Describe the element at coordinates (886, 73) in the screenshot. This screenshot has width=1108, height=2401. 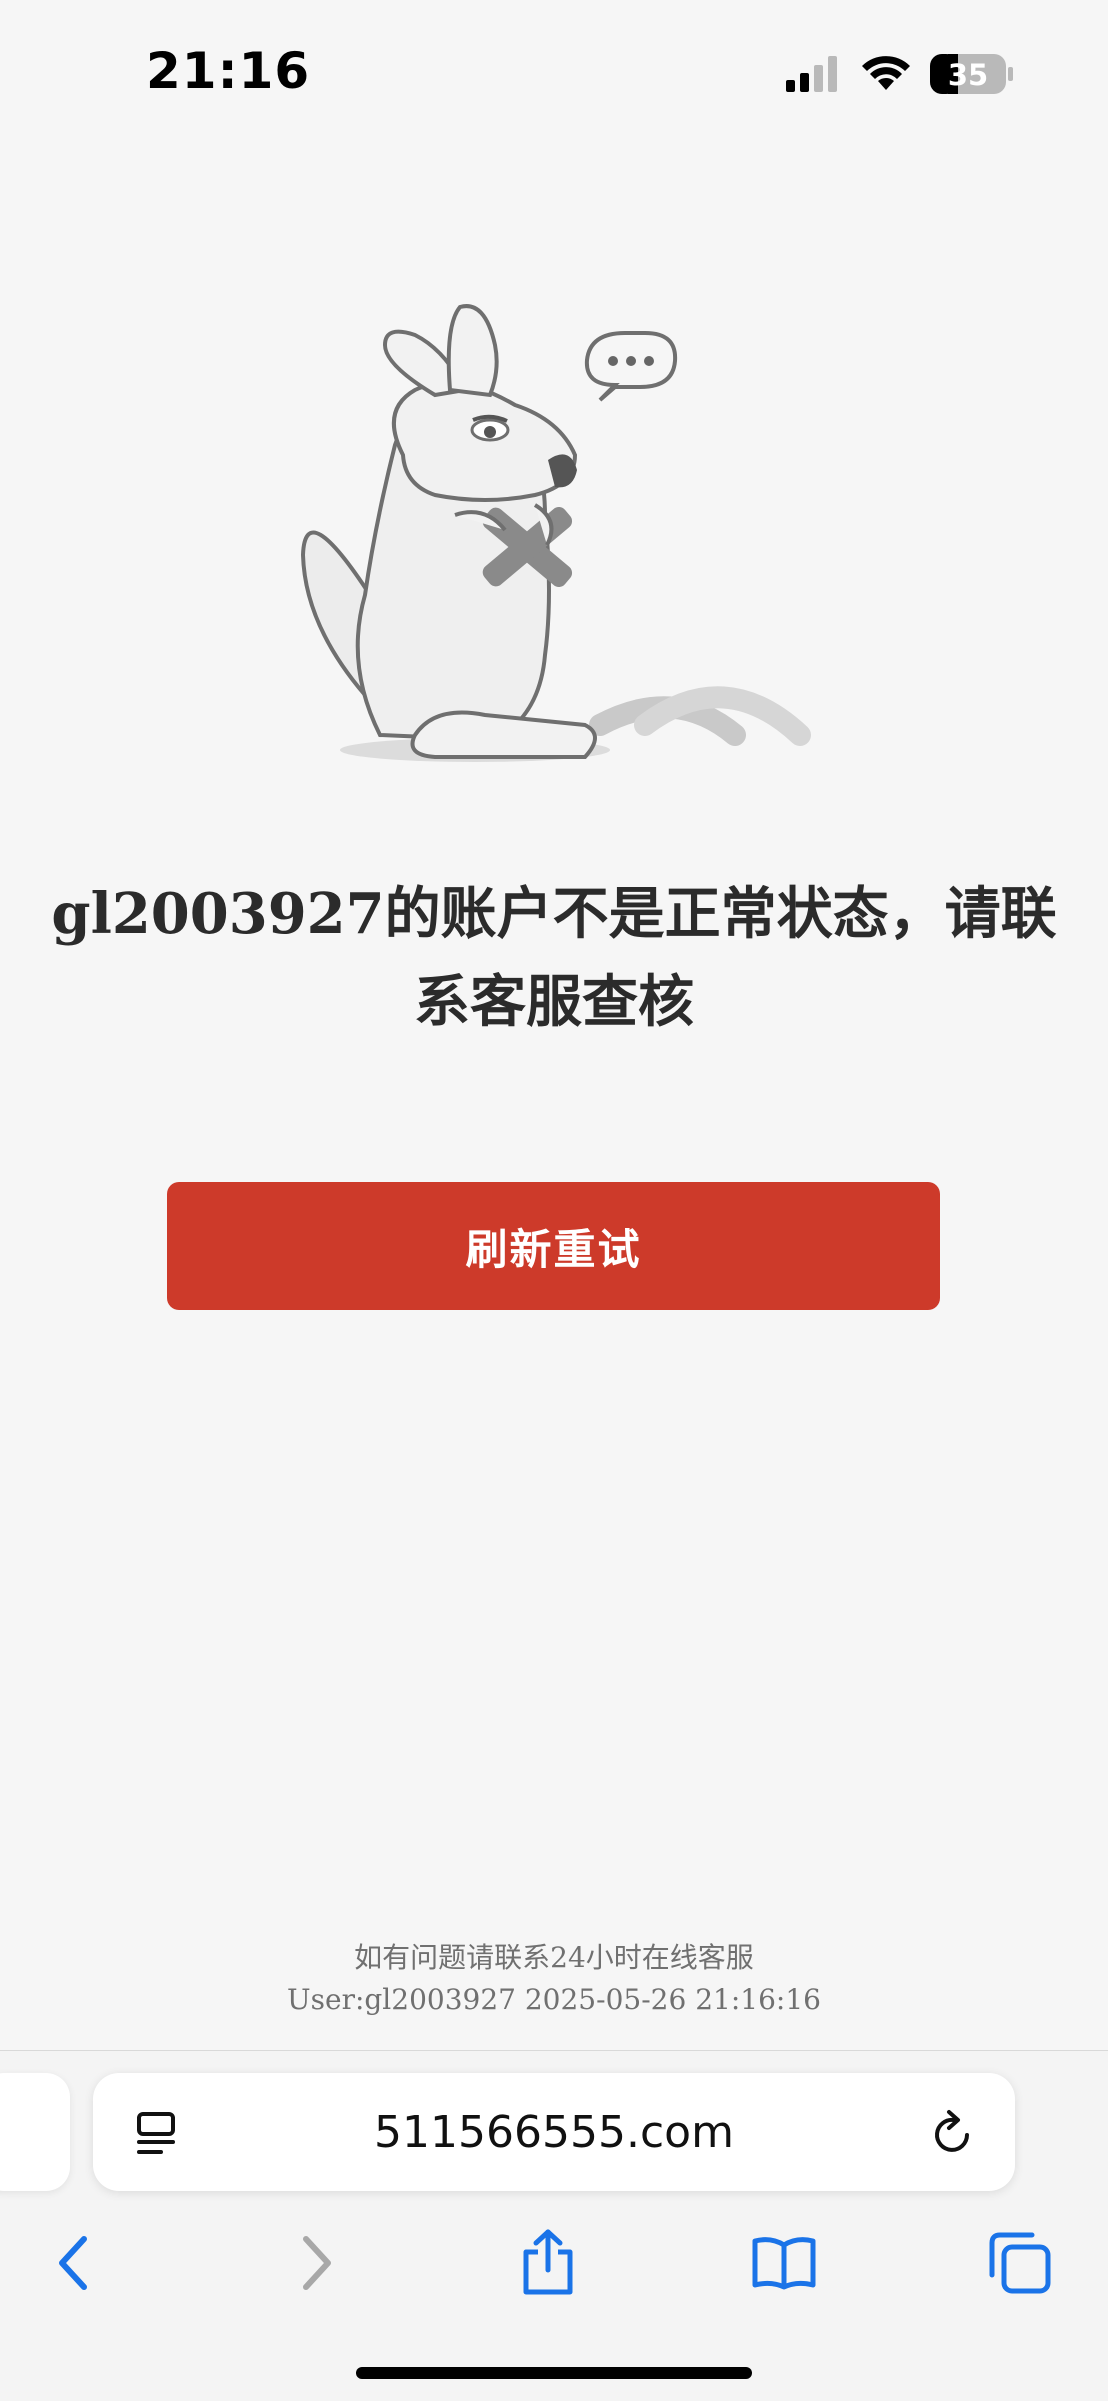
I see `wifi-icon` at that location.